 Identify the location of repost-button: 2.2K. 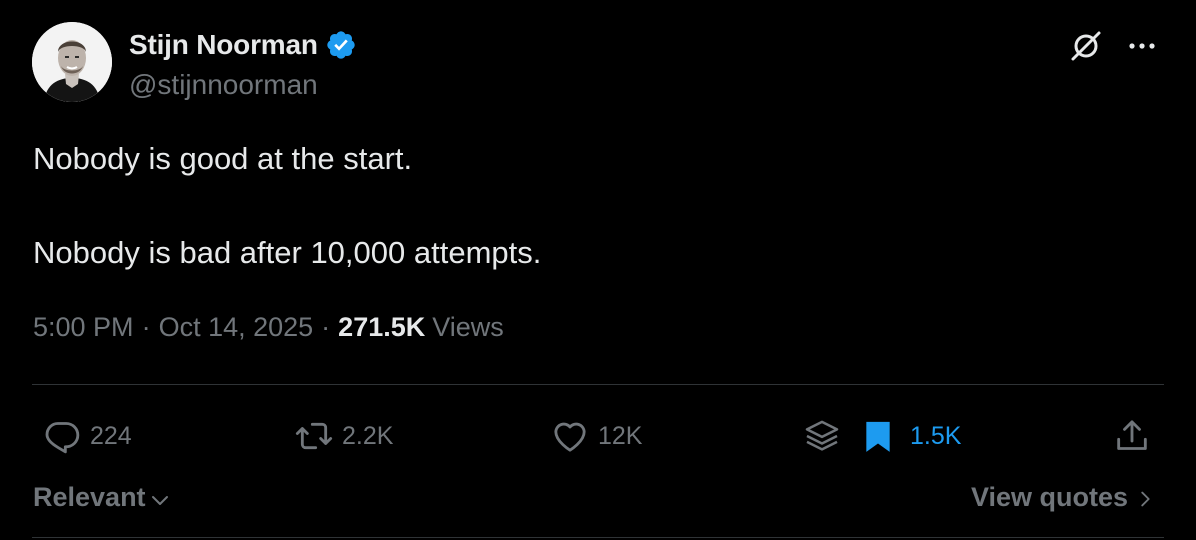
(343, 436).